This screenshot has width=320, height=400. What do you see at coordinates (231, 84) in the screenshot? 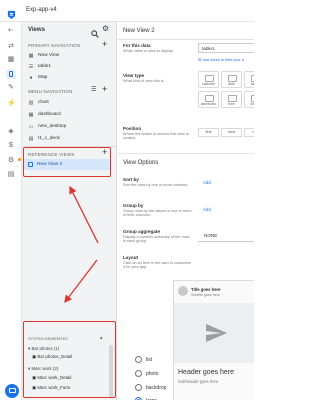
I see `view-type-option-label: deck` at bounding box center [231, 84].